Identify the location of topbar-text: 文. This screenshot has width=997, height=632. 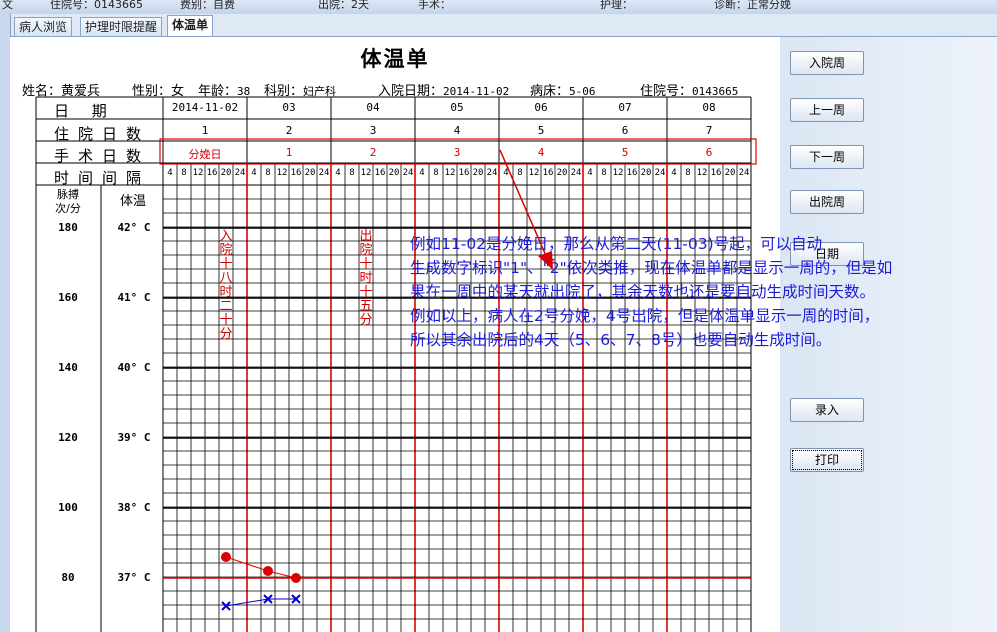
(7, 5).